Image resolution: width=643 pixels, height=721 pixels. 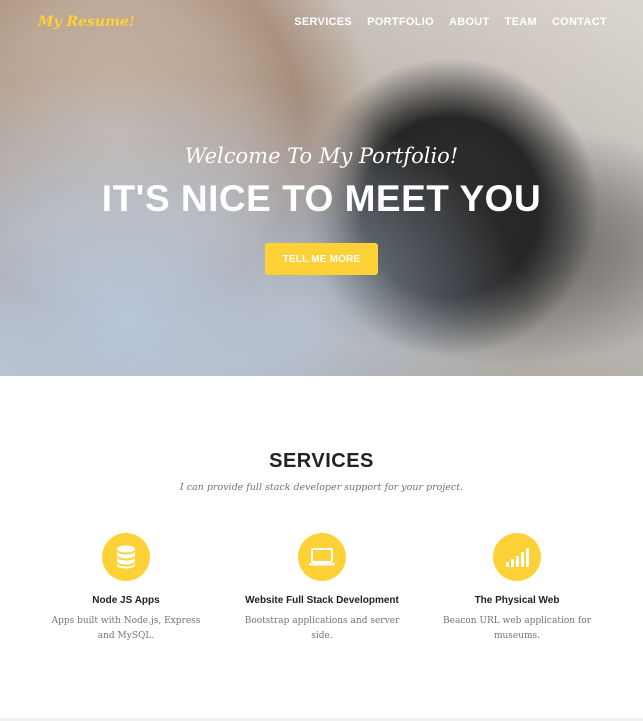 I want to click on signal-icon, so click(x=517, y=557).